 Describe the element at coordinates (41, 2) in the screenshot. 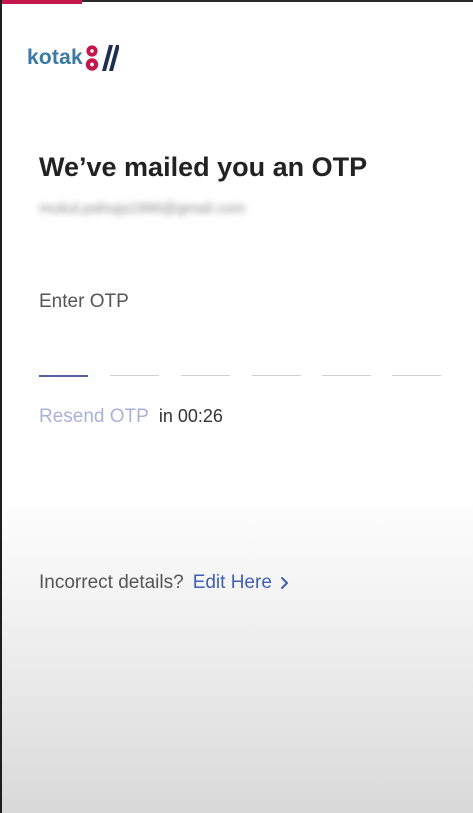

I see `progress-indicator` at that location.